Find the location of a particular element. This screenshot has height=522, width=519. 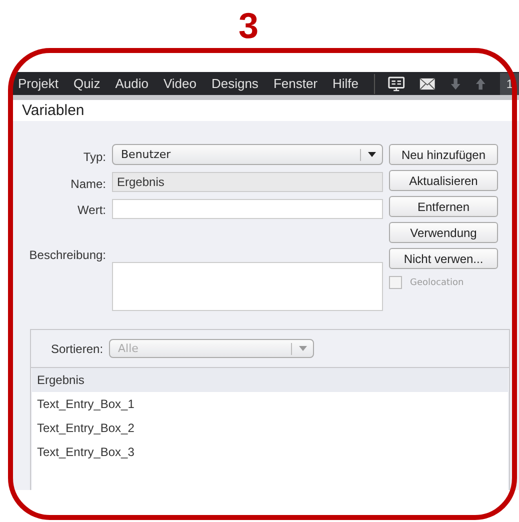

field-label: Beschreibung: is located at coordinates (67, 255).